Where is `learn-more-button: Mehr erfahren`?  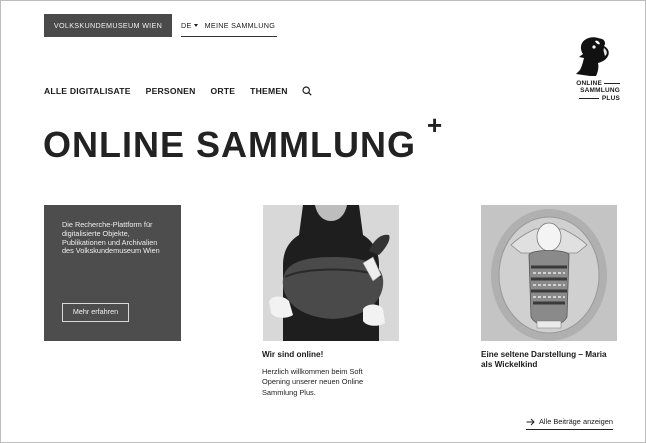
learn-more-button: Mehr erfahren is located at coordinates (95, 312).